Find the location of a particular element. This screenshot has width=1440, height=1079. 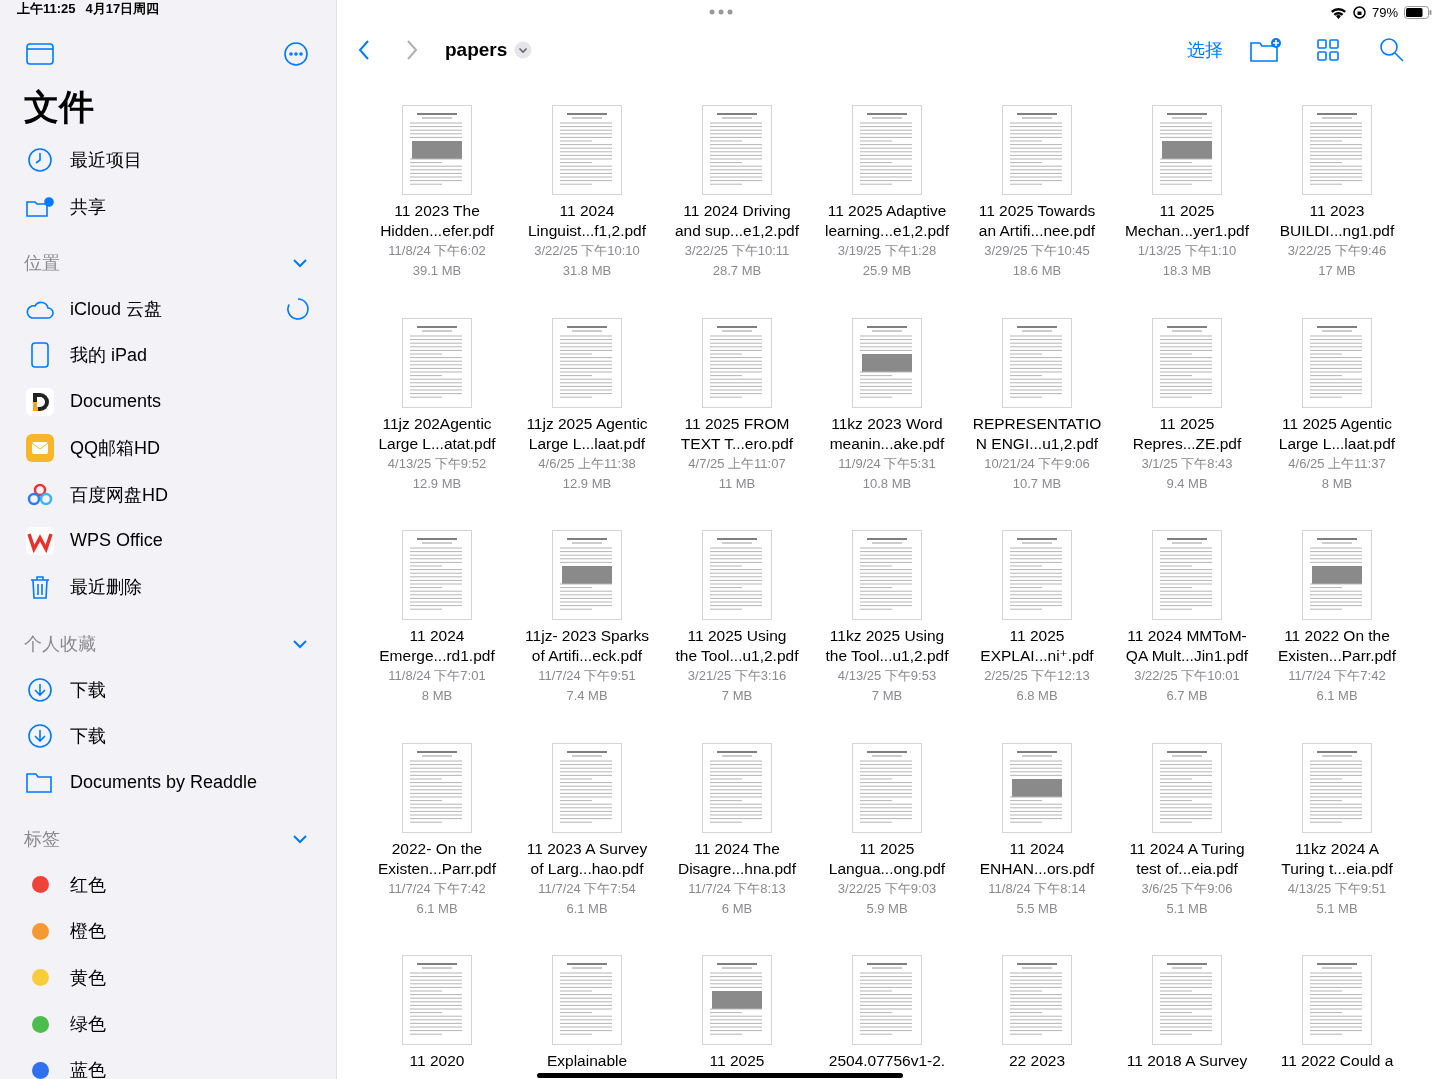

sidebar-item: 最近删除 is located at coordinates (190, 587).